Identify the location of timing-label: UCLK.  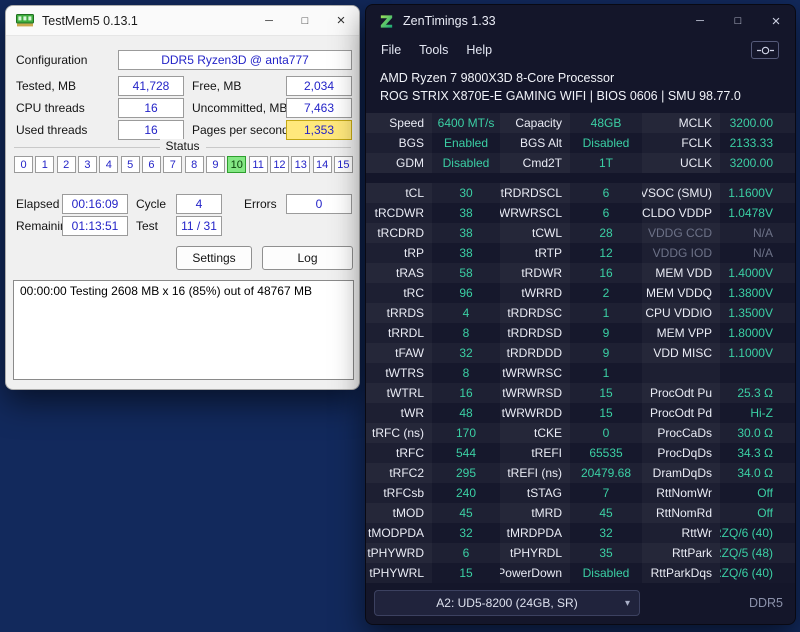
(681, 163).